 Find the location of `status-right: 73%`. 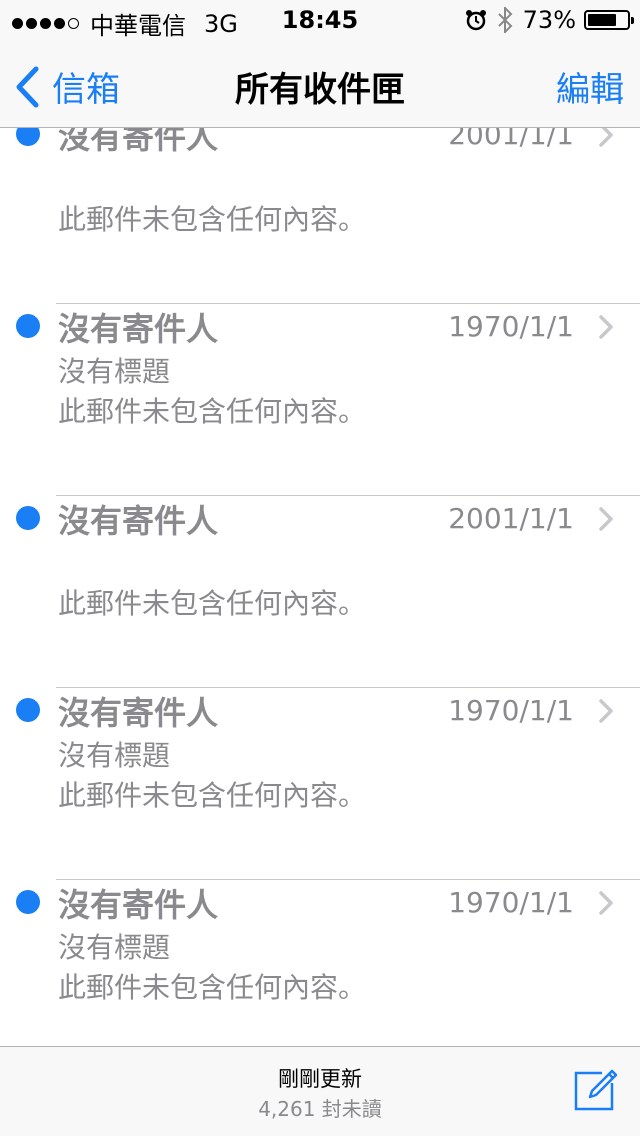

status-right: 73% is located at coordinates (549, 20).